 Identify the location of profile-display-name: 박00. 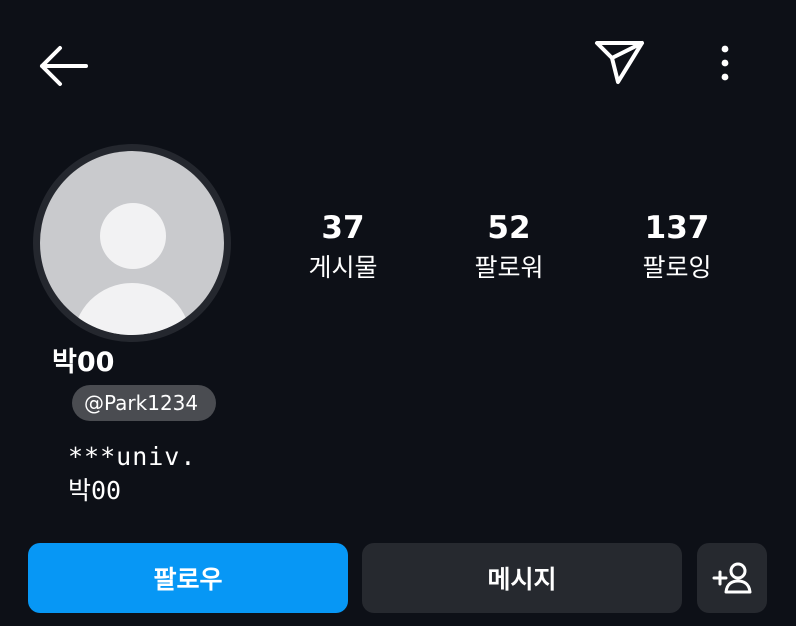
(83, 362).